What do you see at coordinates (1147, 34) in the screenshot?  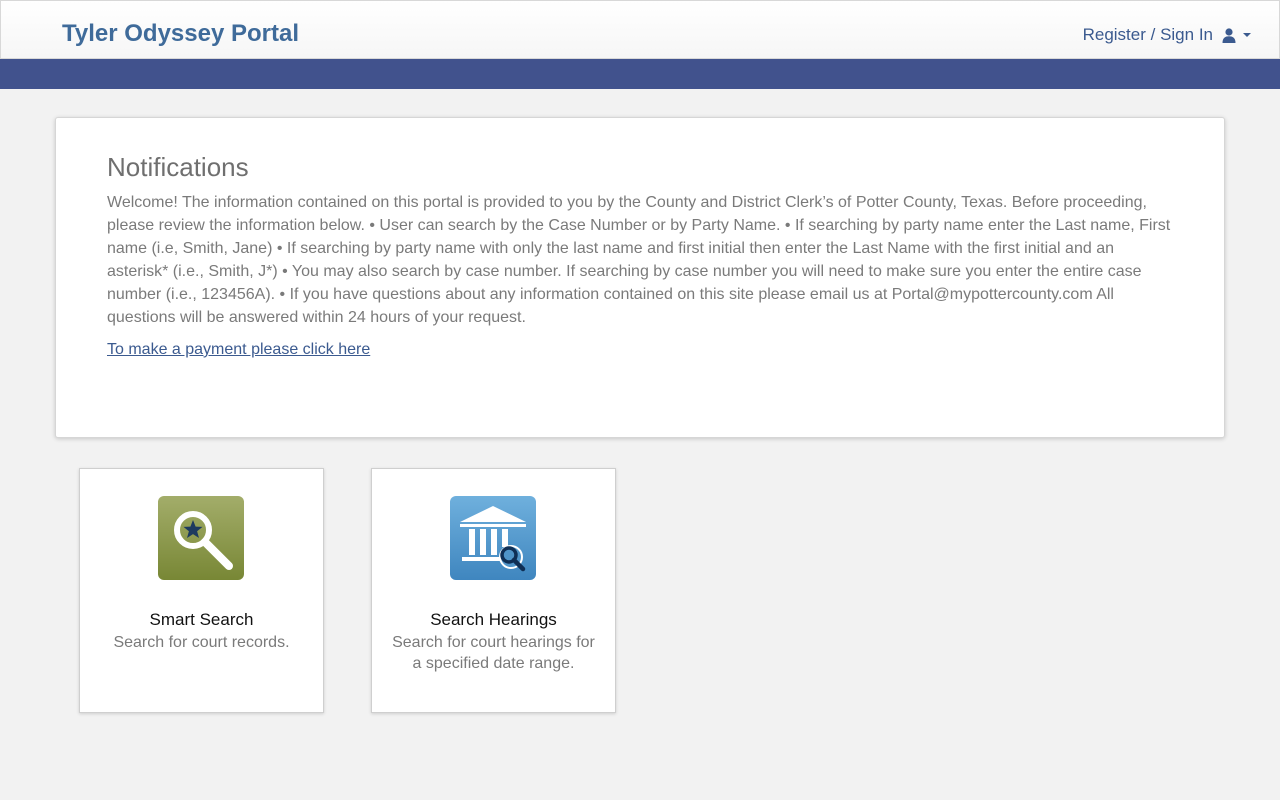 I see `register-signin-label: Register / Sign In` at bounding box center [1147, 34].